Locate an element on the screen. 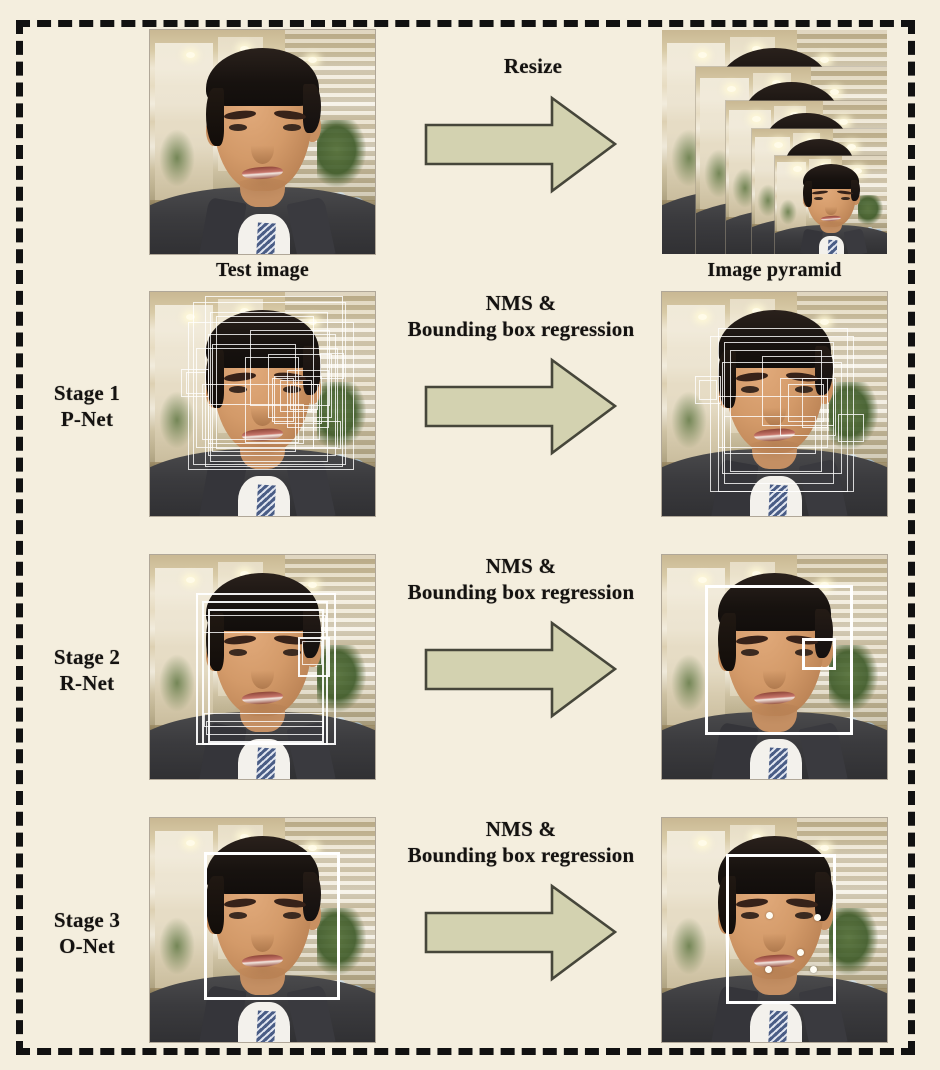  stage-2-arrow-label: NMS & Bounding box regression is located at coordinates (521, 579).